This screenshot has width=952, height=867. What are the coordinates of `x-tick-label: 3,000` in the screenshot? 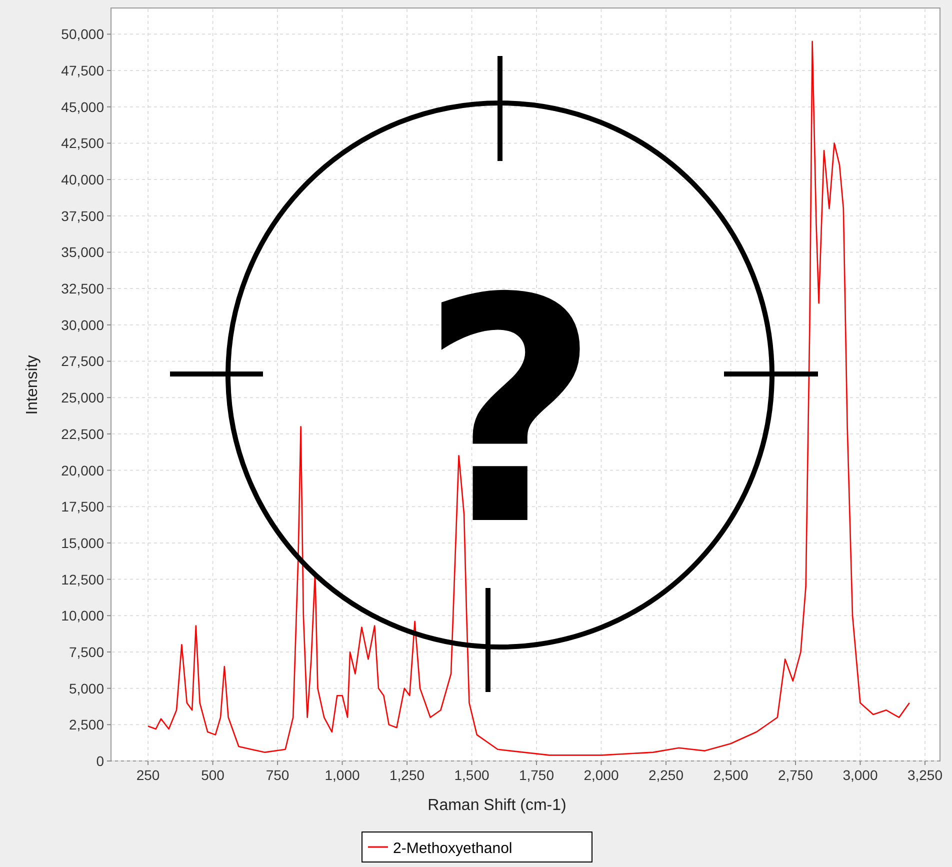 It's located at (860, 775).